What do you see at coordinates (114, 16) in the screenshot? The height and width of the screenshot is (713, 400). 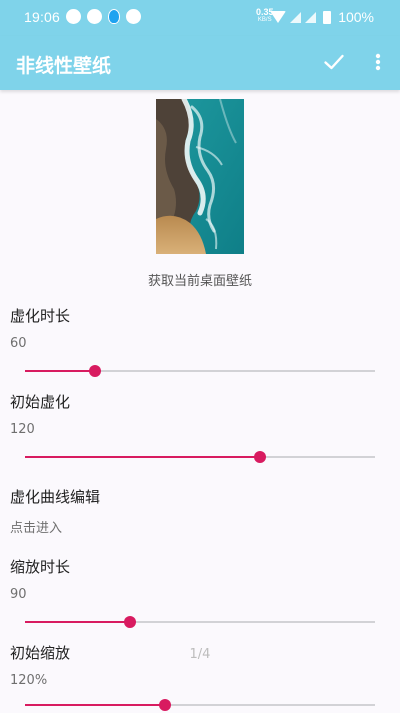 I see `qq-notification-icon` at bounding box center [114, 16].